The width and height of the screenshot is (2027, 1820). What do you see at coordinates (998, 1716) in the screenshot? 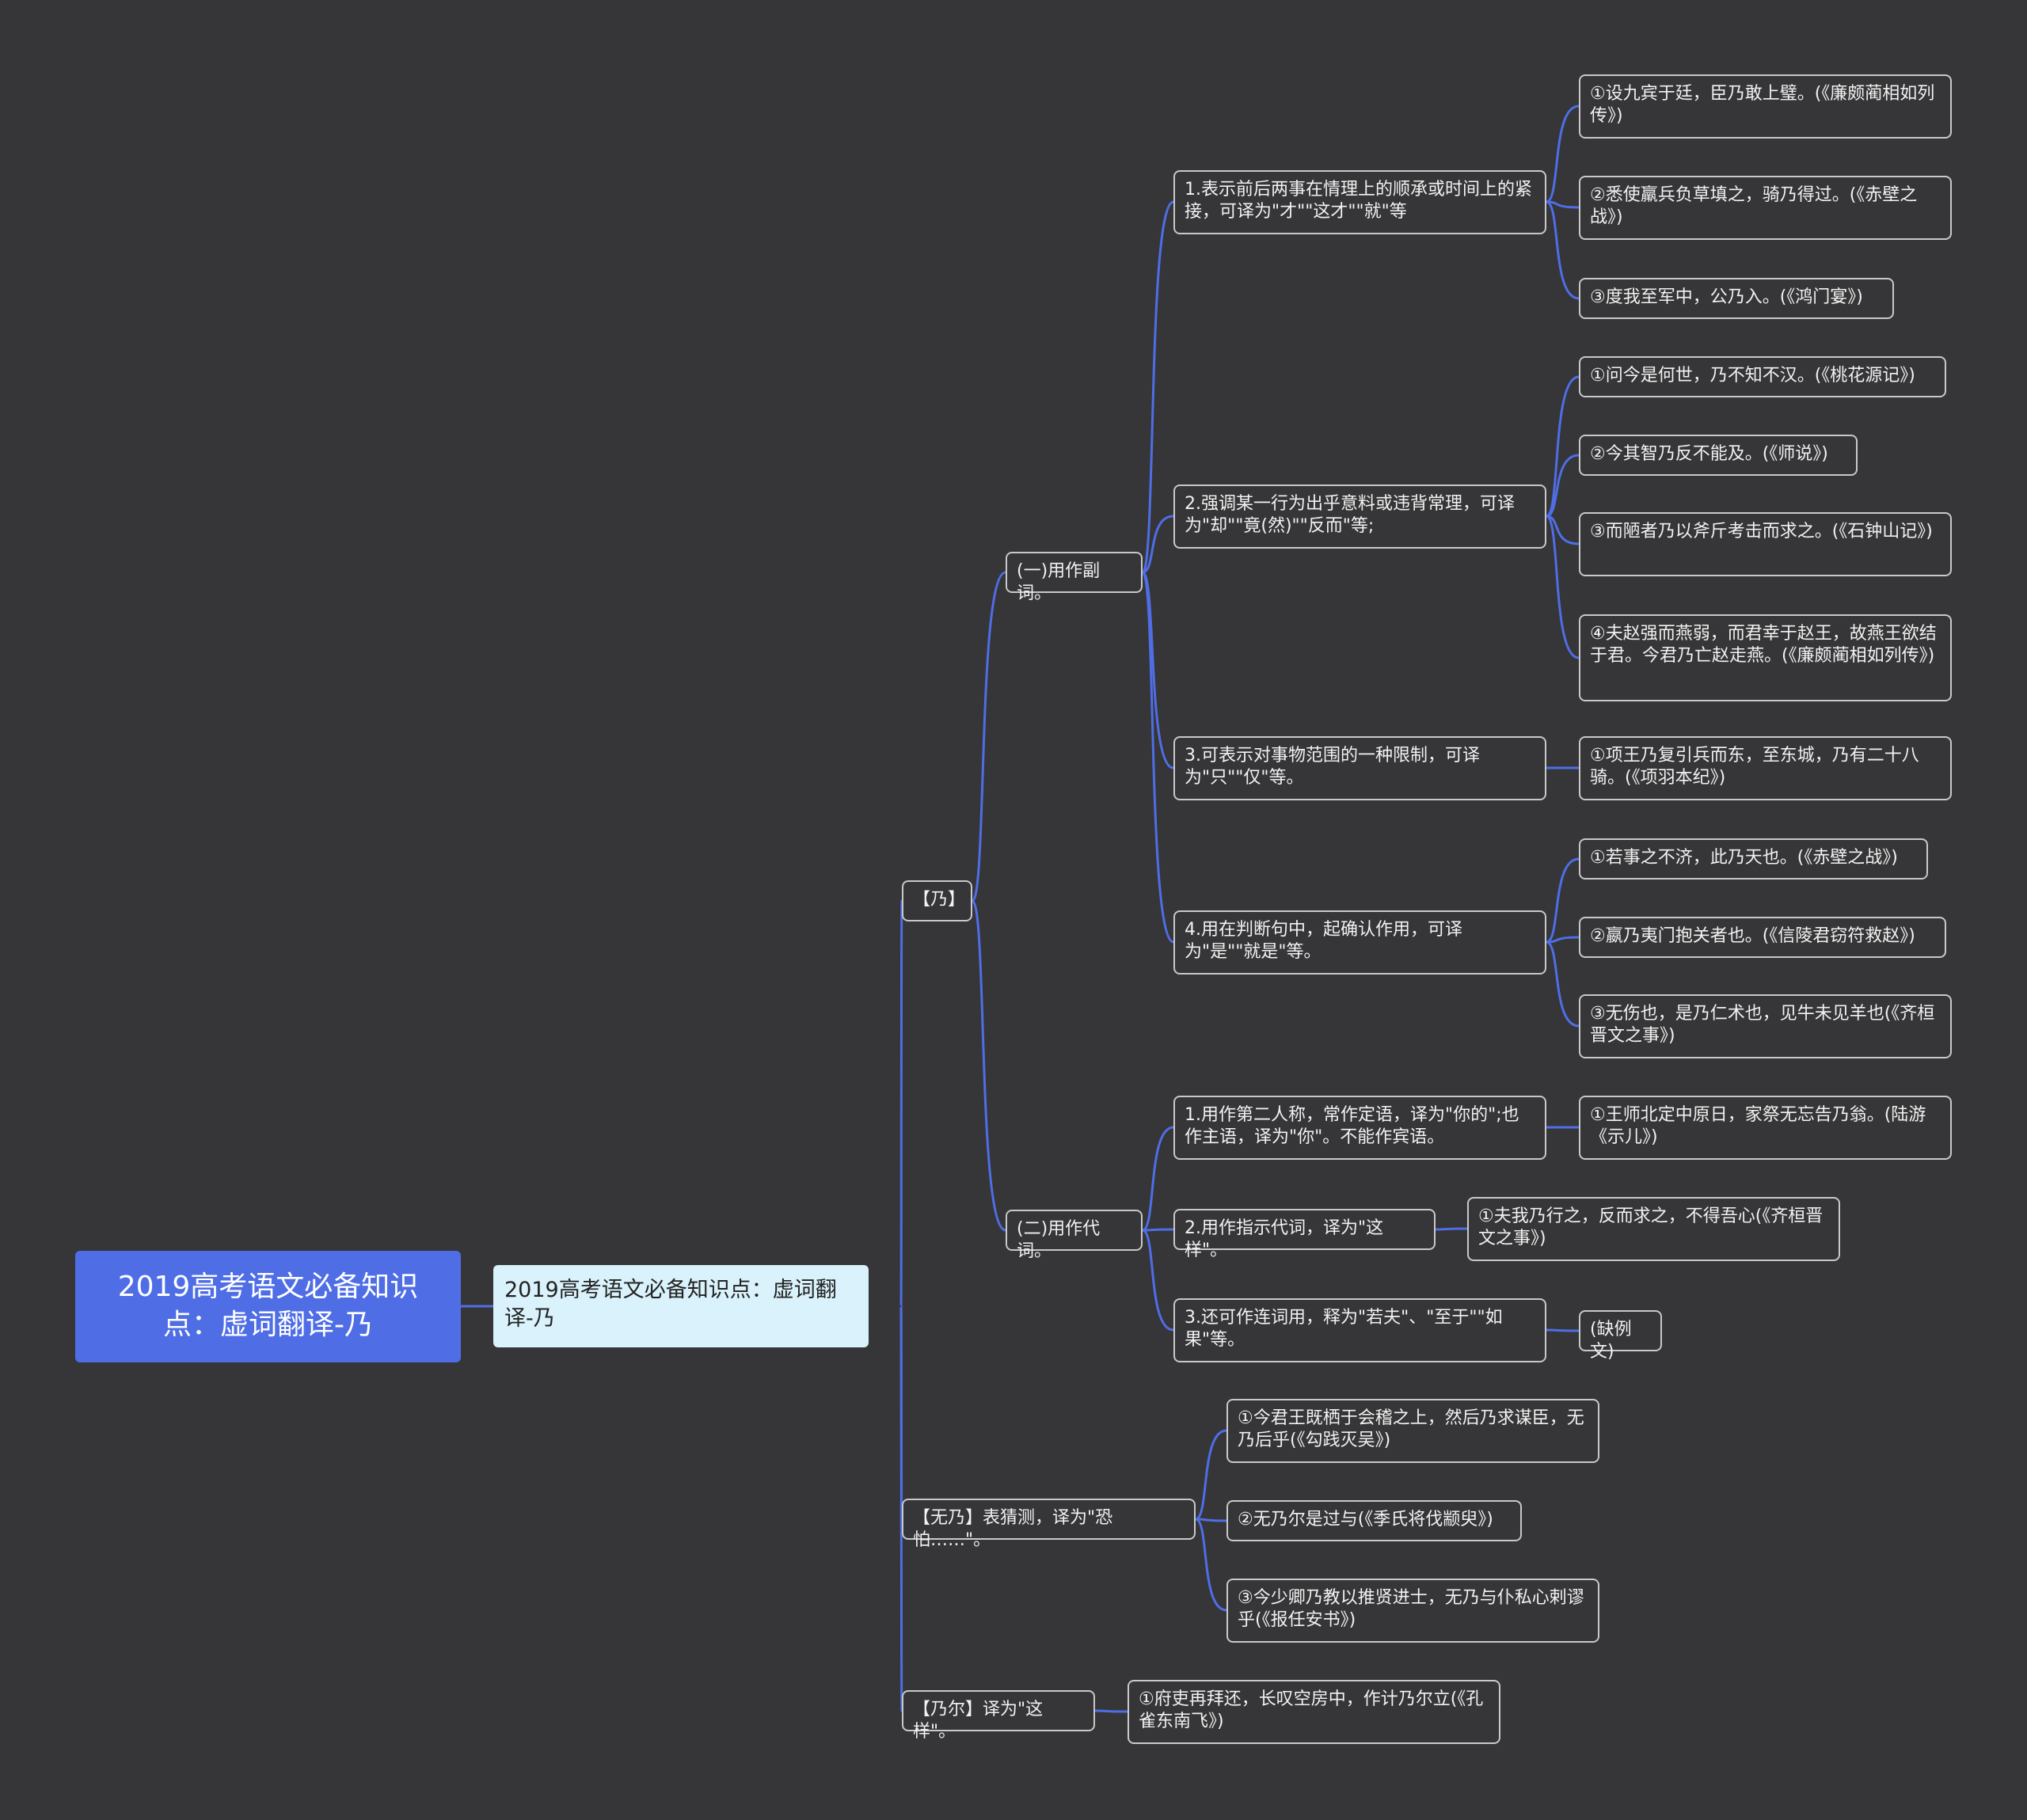
I see `topic-naier: 【乃尔】译为"这样"。` at bounding box center [998, 1716].